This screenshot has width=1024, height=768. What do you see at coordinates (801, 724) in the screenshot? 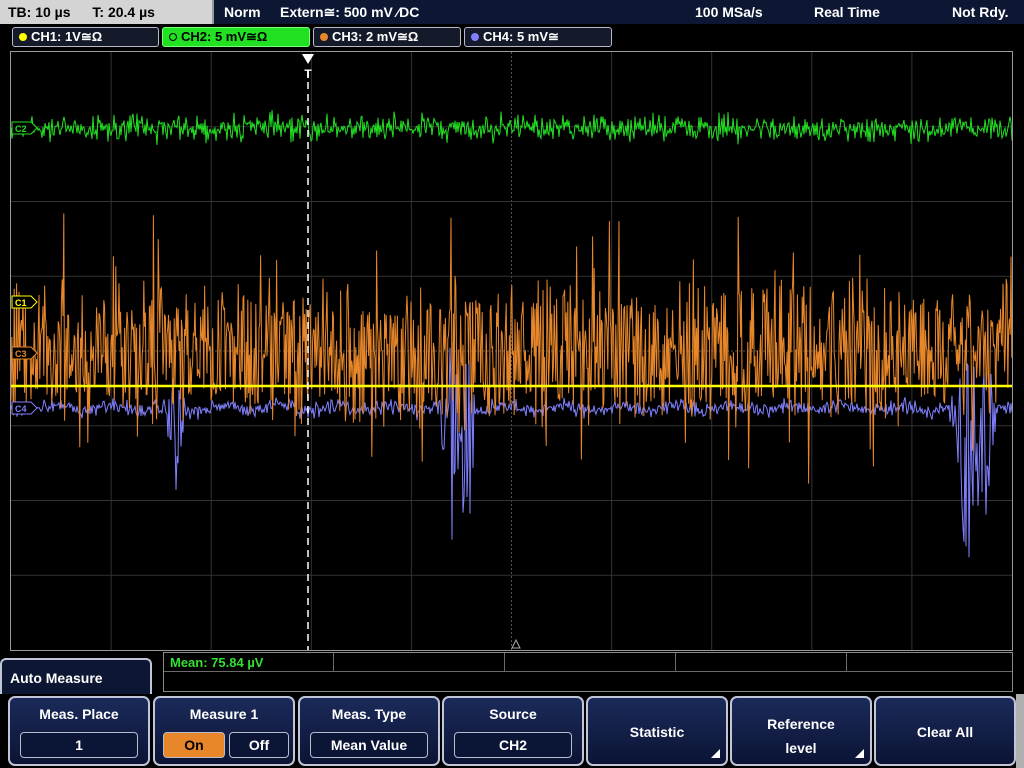
I see `reference-level-line1: Reference` at bounding box center [801, 724].